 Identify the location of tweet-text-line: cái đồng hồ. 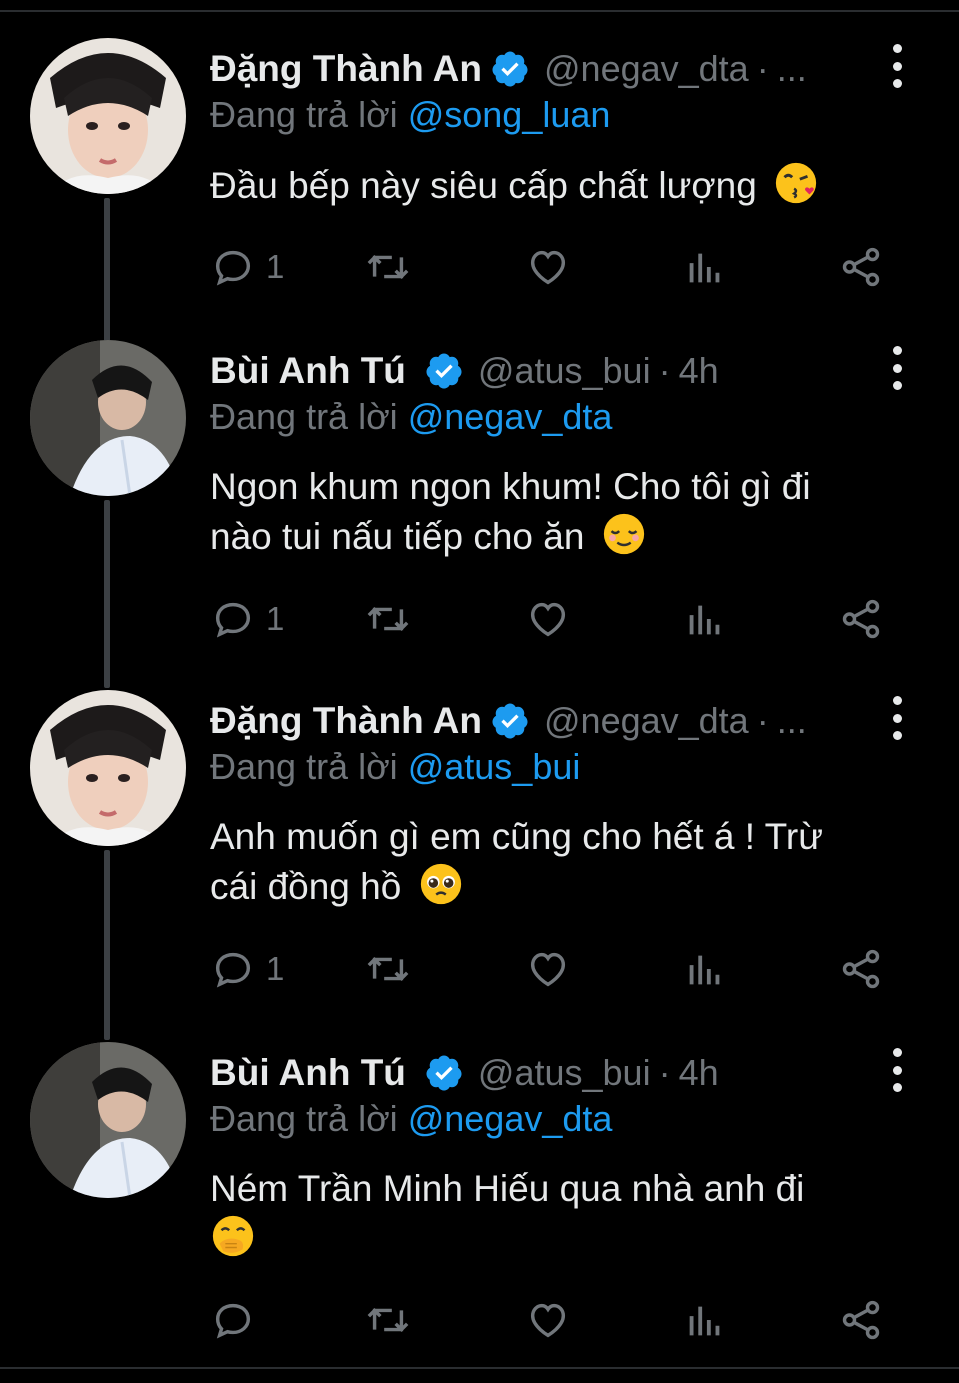
(306, 886).